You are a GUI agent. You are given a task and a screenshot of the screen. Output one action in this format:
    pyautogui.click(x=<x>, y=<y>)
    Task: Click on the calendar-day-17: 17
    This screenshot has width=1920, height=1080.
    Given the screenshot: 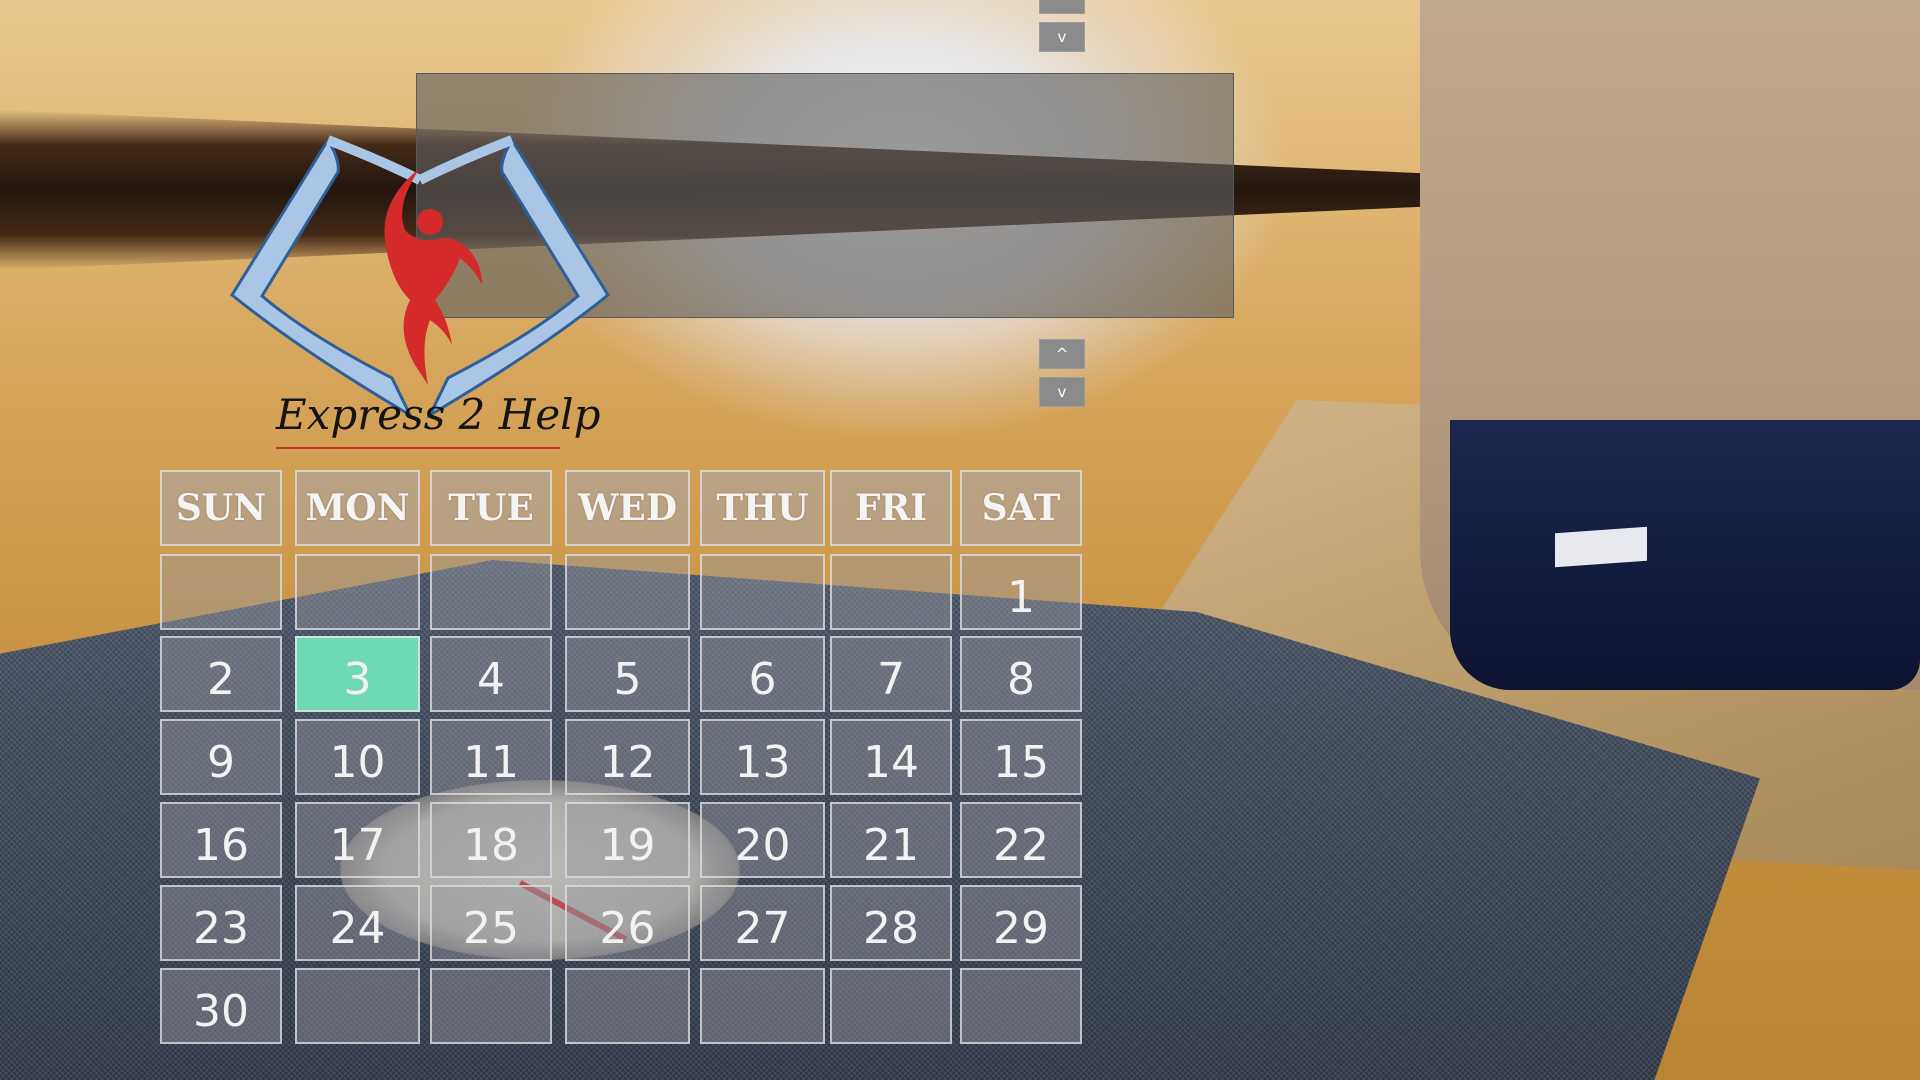 What is the action you would take?
    pyautogui.click(x=357, y=840)
    